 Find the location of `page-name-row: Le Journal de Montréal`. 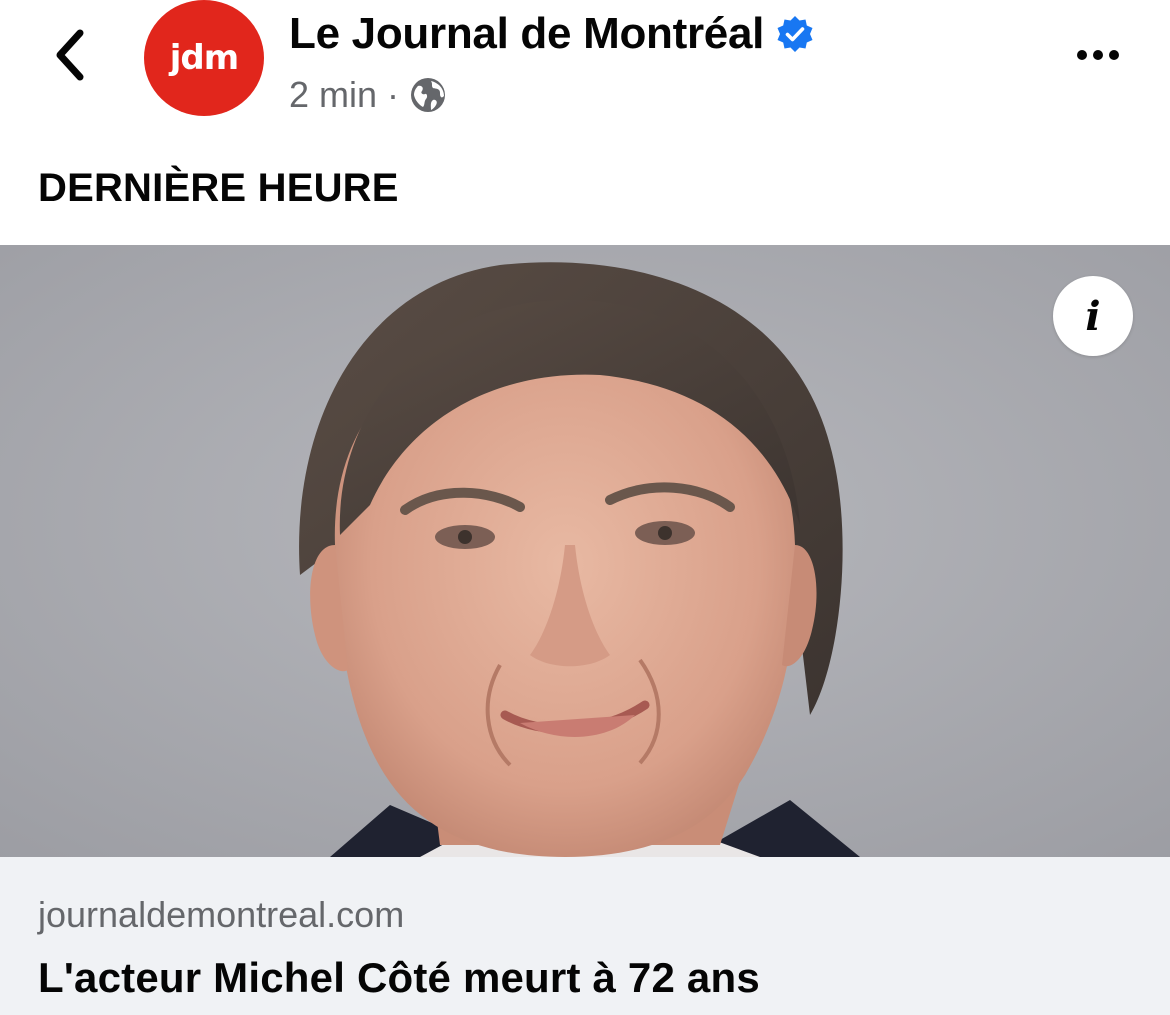

page-name-row: Le Journal de Montréal is located at coordinates (551, 34).